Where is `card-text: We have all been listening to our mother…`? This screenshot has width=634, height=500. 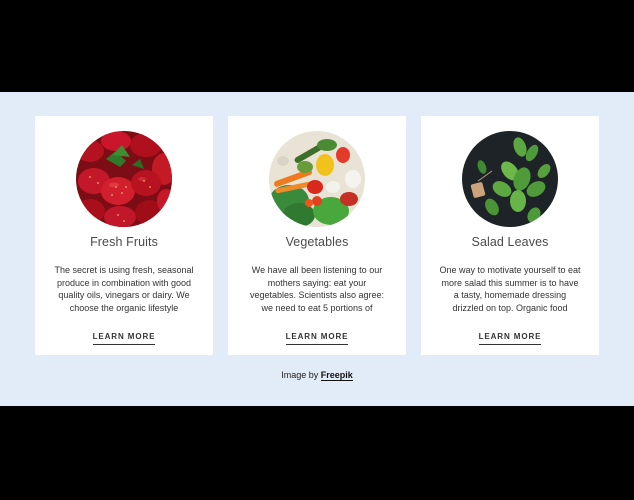
card-text: We have all been listening to our mother… is located at coordinates (317, 289).